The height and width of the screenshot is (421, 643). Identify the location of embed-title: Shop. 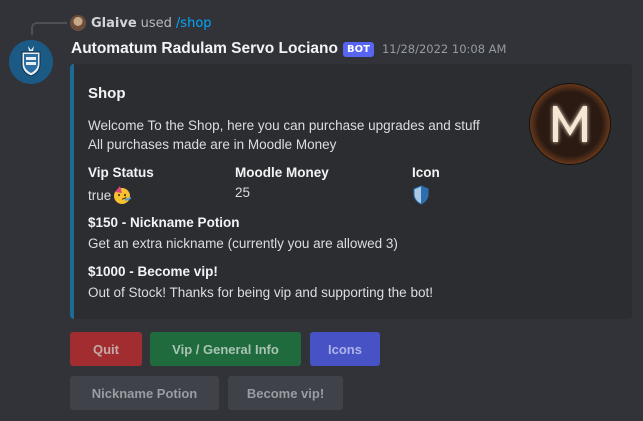
(107, 93).